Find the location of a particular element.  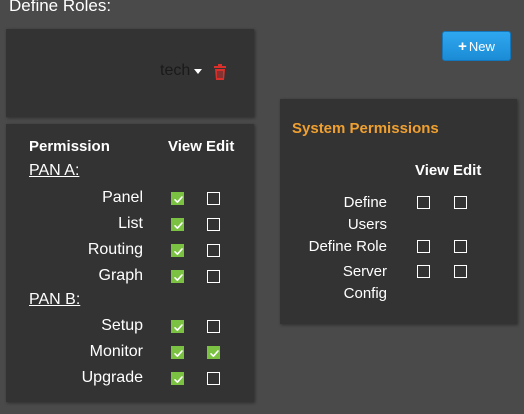

permission-label: List is located at coordinates (130, 223).